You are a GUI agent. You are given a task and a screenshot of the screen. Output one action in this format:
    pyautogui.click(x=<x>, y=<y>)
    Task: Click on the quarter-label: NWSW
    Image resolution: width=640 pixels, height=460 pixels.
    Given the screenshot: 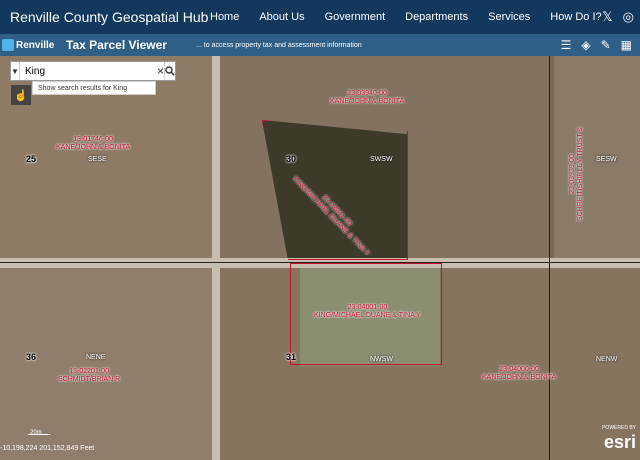 What is the action you would take?
    pyautogui.click(x=381, y=359)
    